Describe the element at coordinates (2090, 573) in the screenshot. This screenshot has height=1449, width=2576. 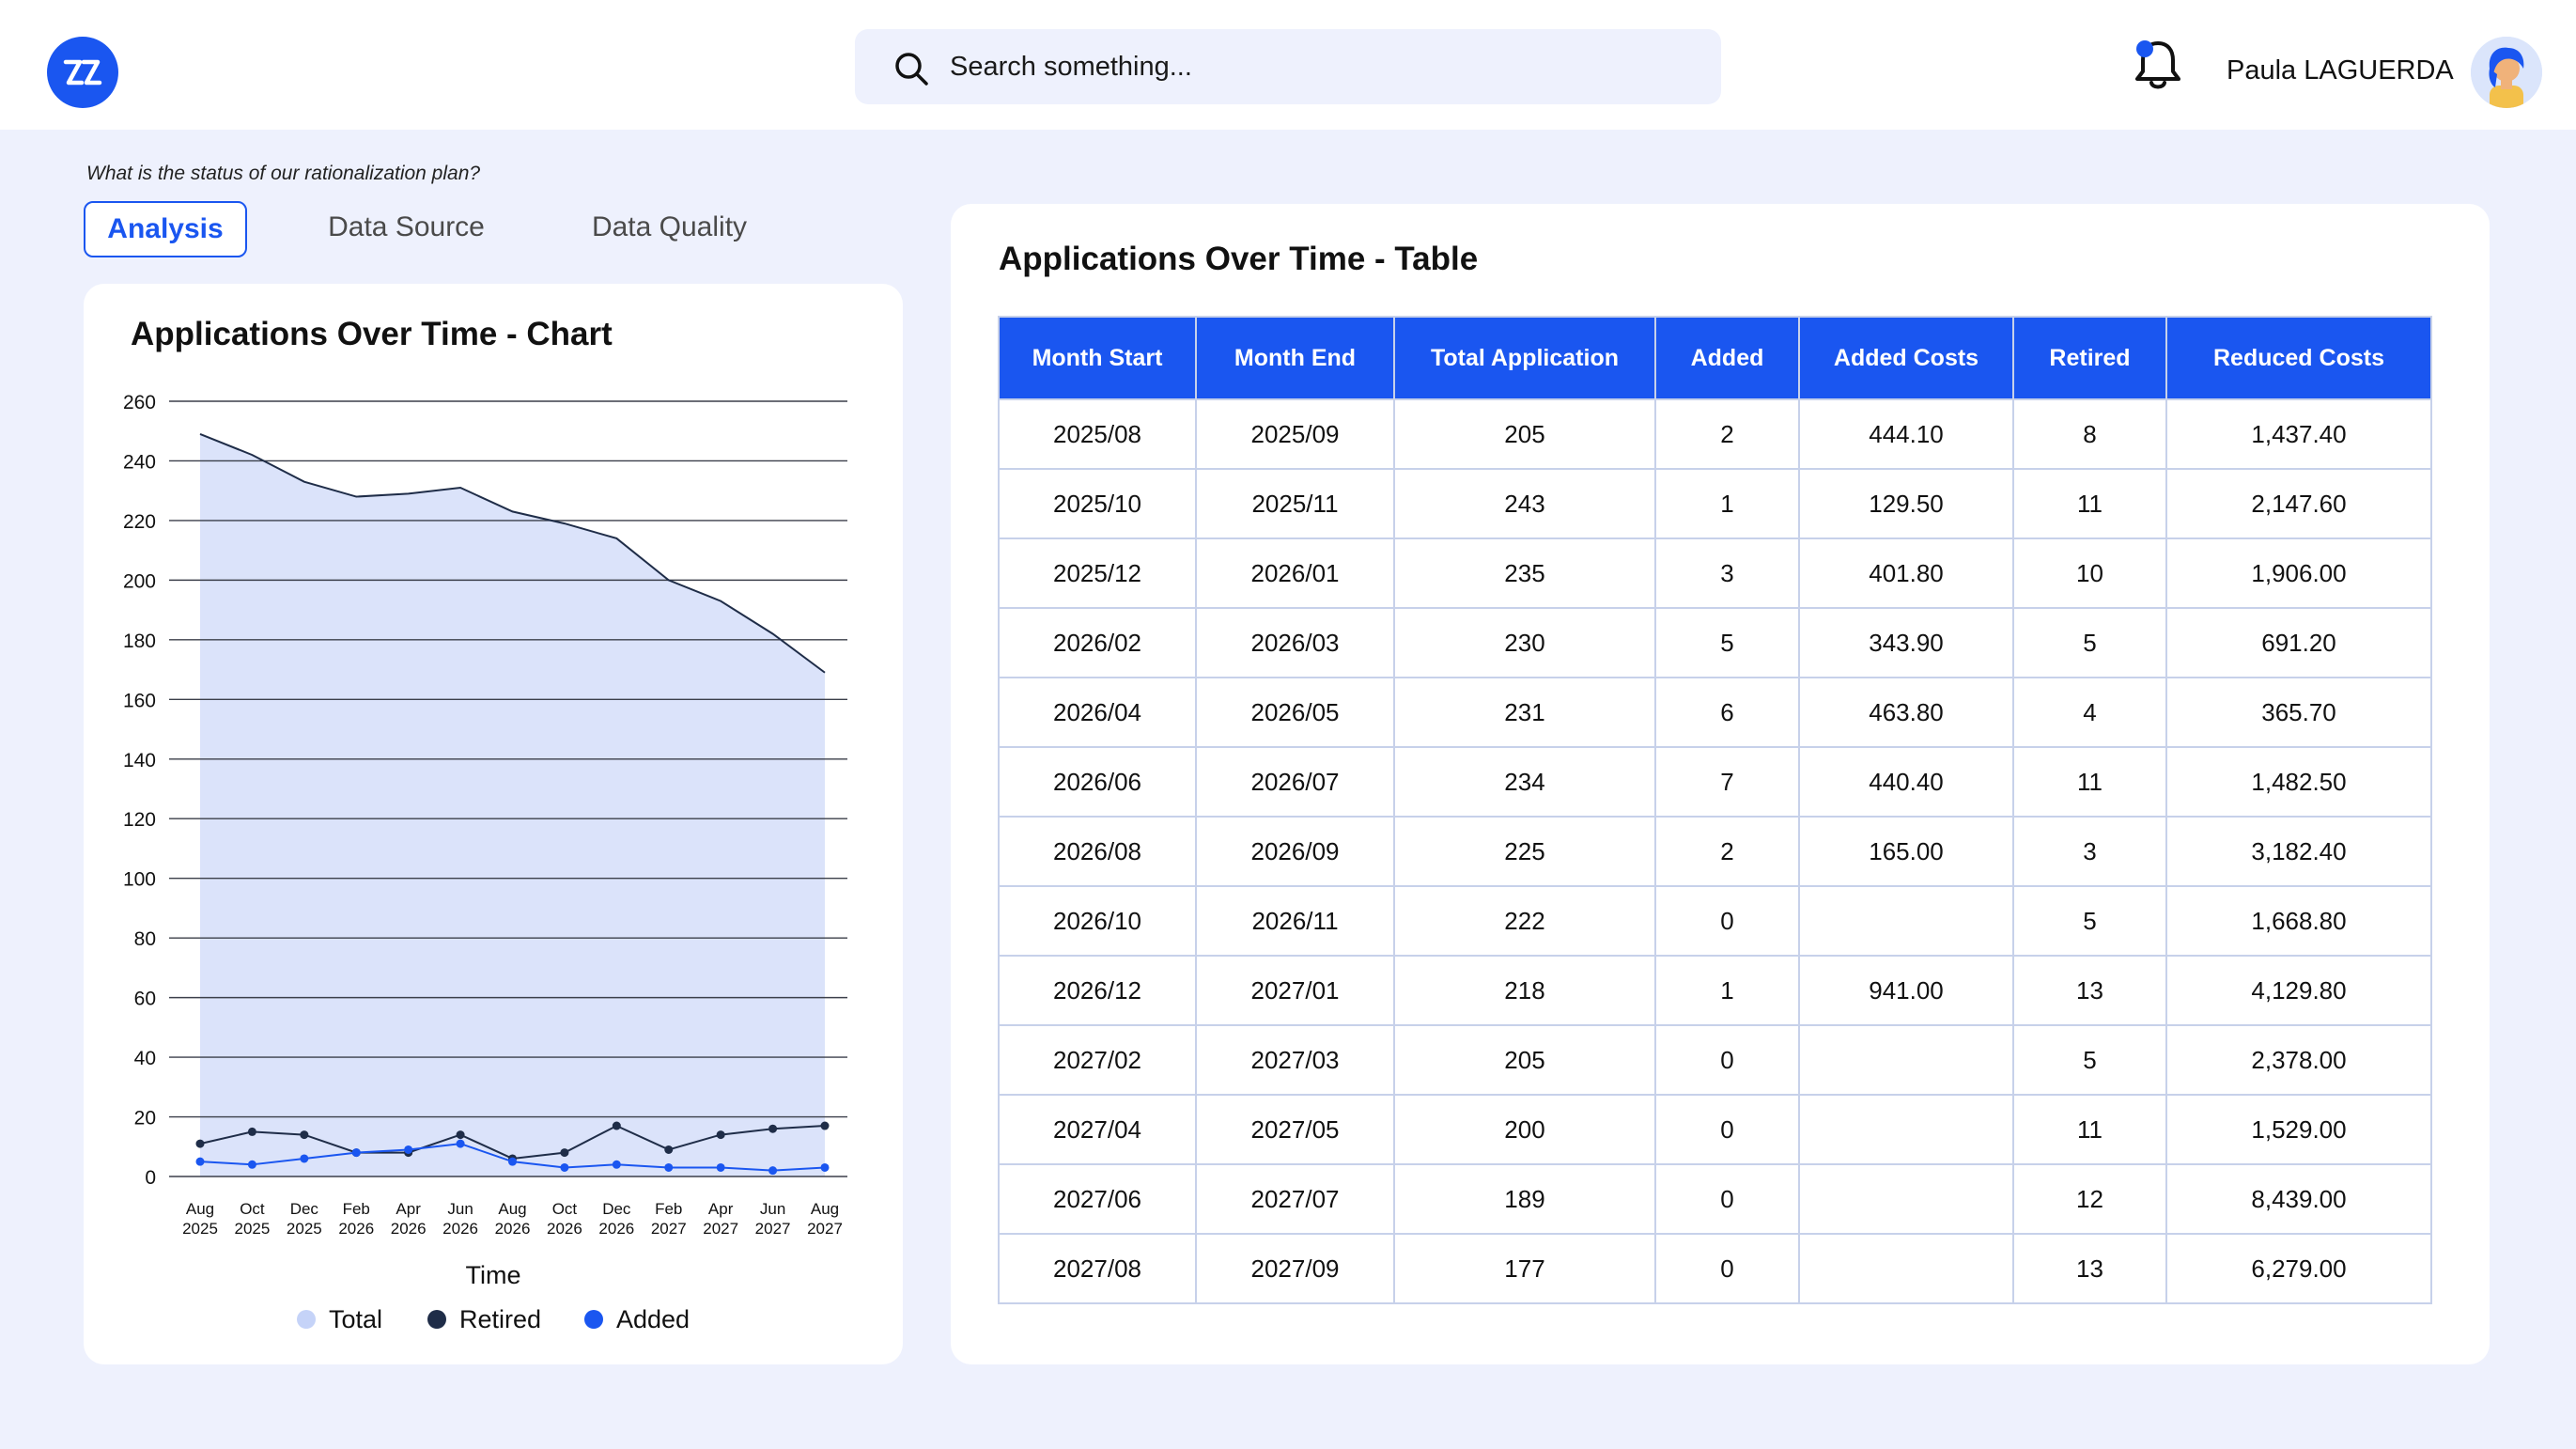
I see `cell-retired: 10` at that location.